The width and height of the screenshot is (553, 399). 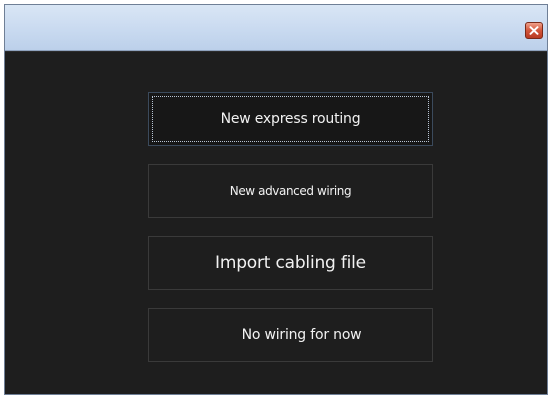 I want to click on new-express-routing-button: New express routing, so click(x=290, y=119).